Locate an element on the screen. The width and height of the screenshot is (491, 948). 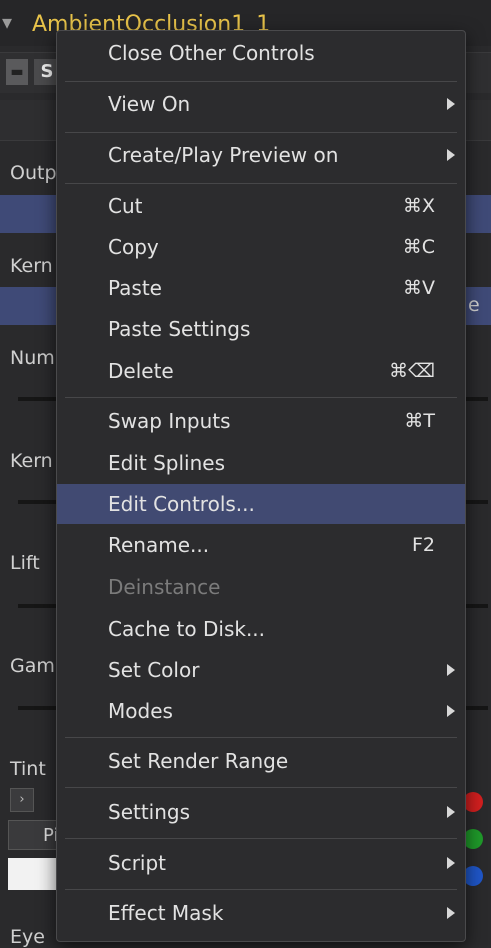
menu-item-edit-splines: Edit Splines is located at coordinates (261, 463).